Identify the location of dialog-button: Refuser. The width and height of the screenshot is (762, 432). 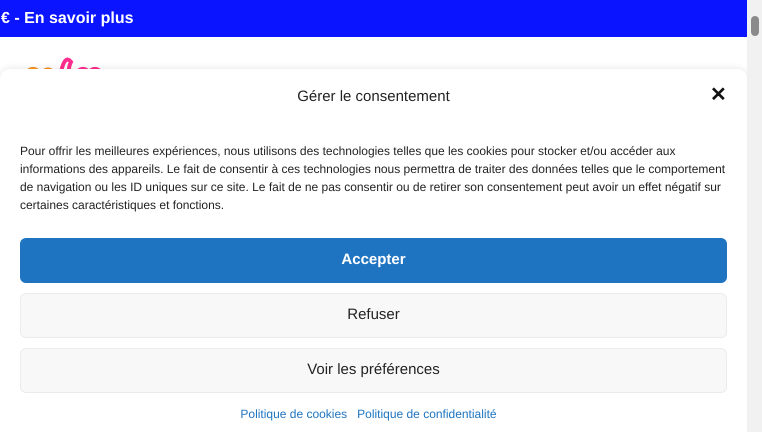
(373, 315).